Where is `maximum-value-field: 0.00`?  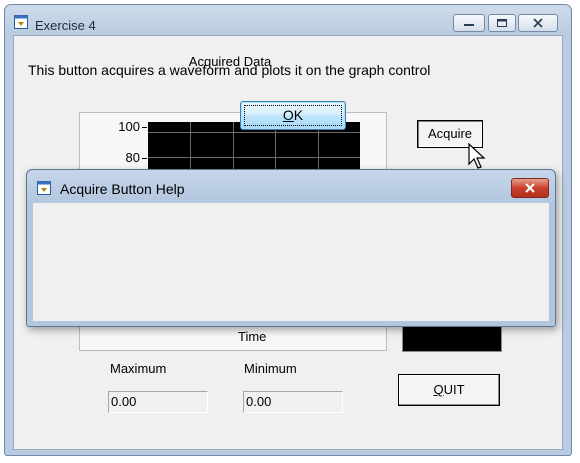 maximum-value-field: 0.00 is located at coordinates (158, 402).